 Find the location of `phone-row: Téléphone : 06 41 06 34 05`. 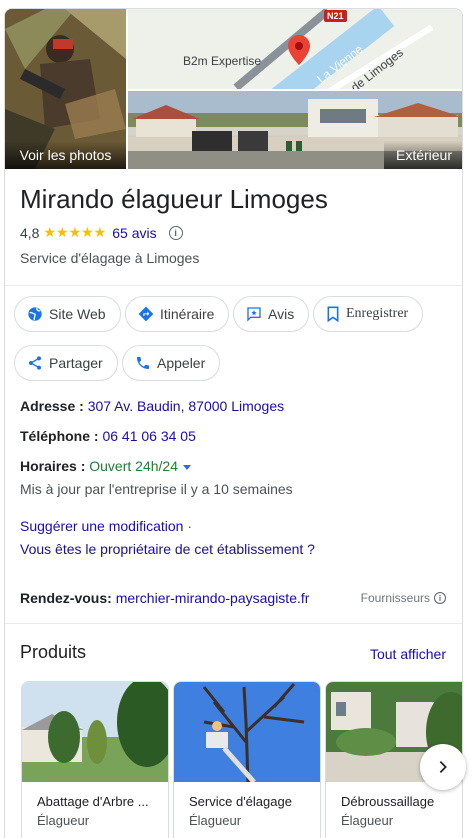

phone-row: Téléphone : 06 41 06 34 05 is located at coordinates (108, 436).